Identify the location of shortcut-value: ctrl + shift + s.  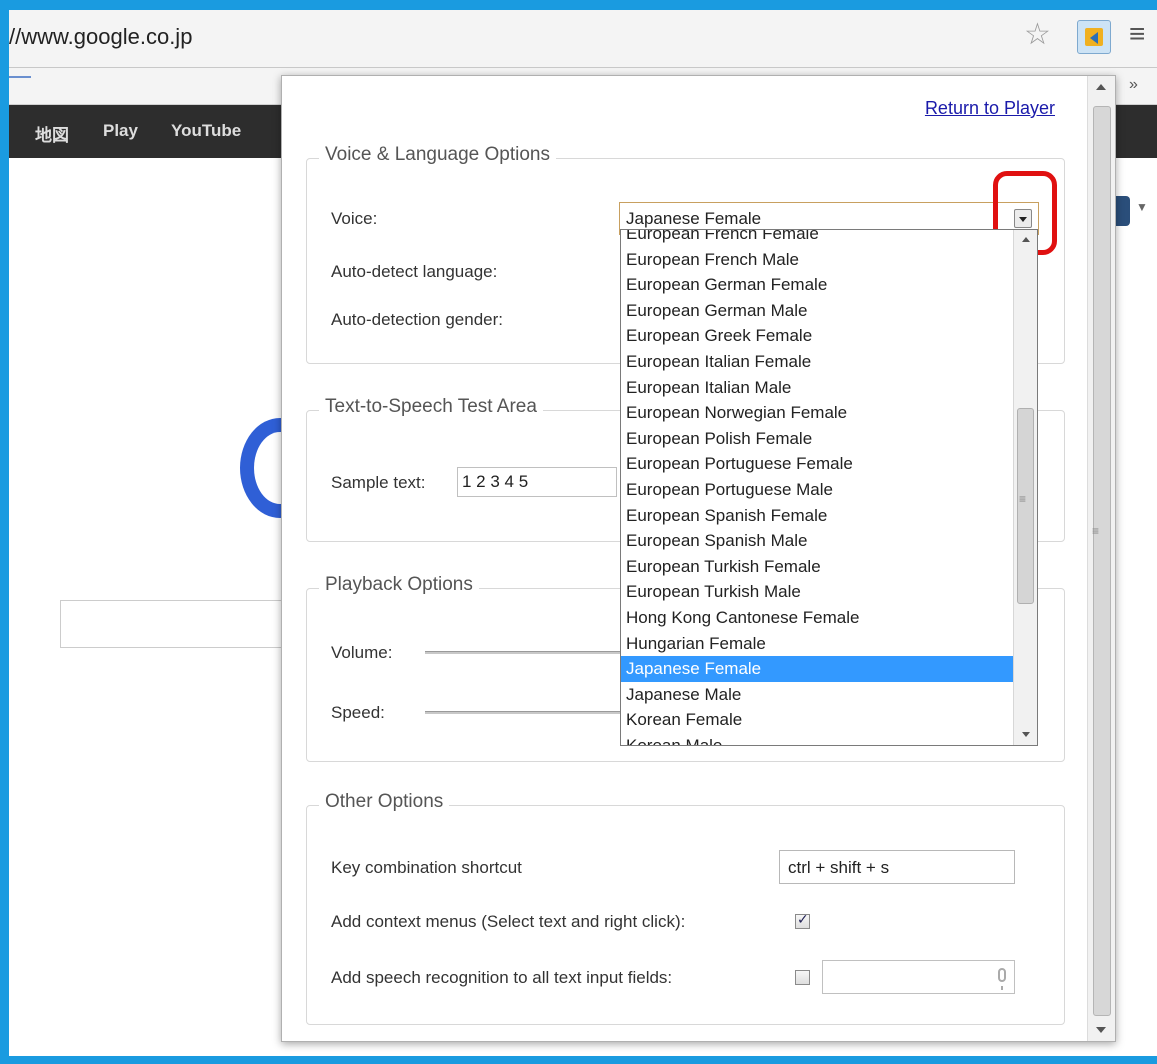
(839, 867).